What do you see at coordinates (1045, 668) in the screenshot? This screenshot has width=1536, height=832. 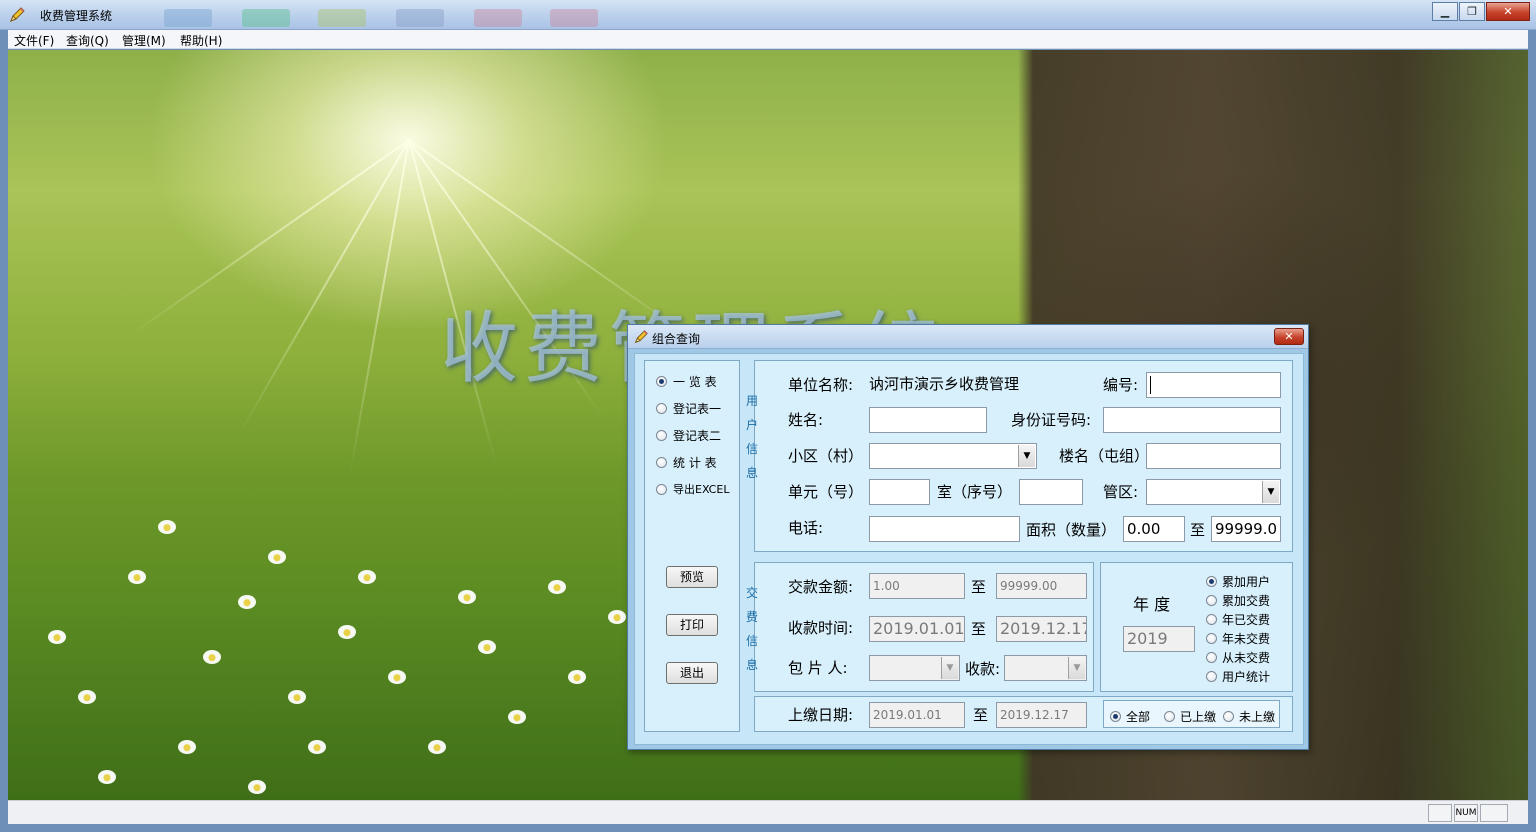 I see `collect-select: ▼` at bounding box center [1045, 668].